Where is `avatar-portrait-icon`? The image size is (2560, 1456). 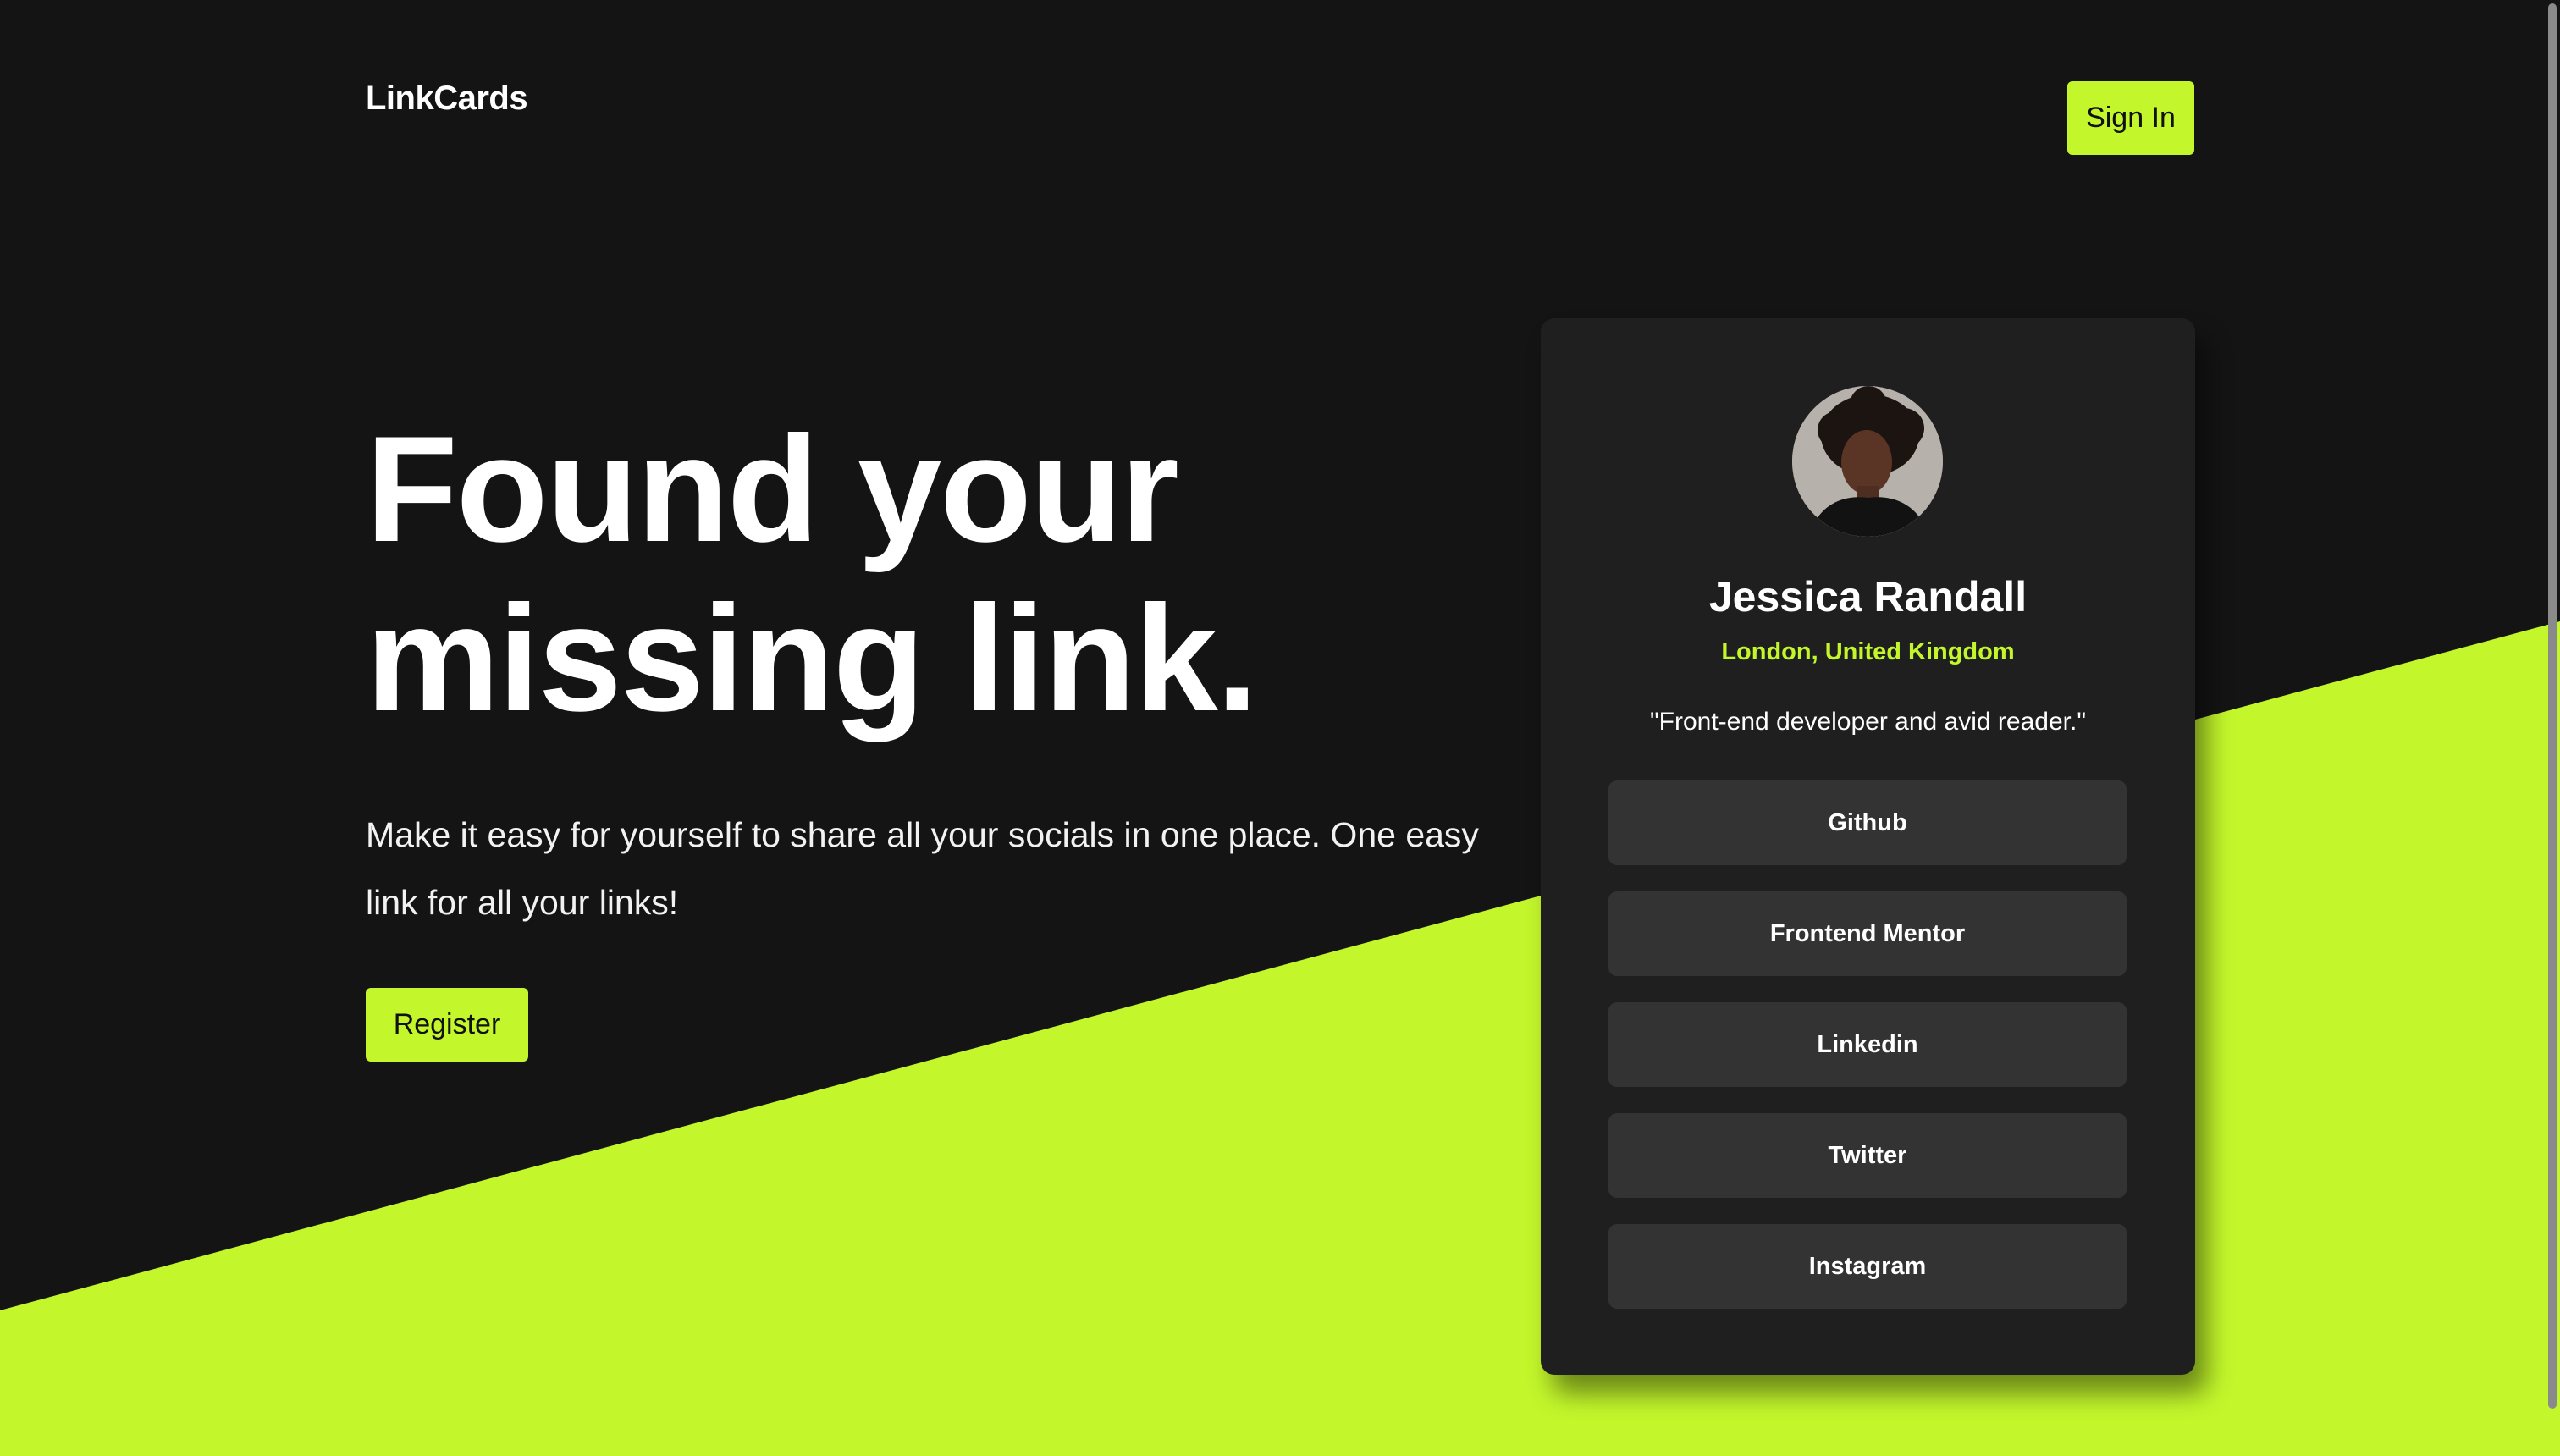 avatar-portrait-icon is located at coordinates (1867, 461).